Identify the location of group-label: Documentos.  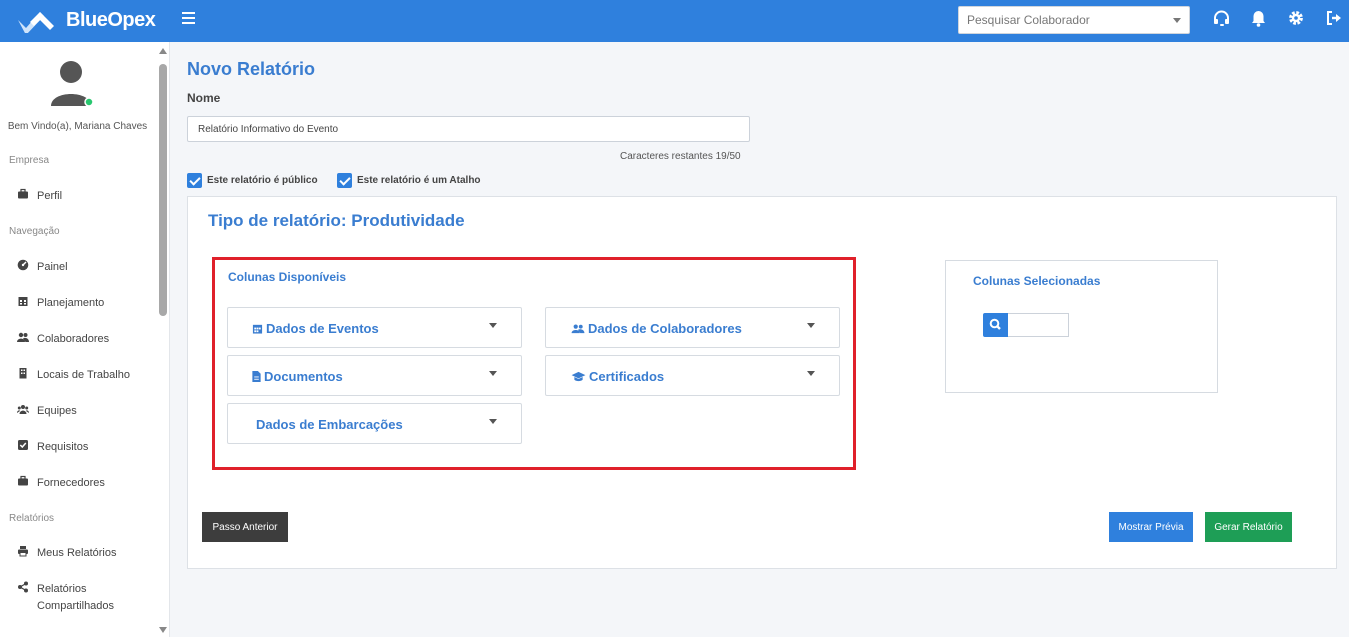
(303, 376).